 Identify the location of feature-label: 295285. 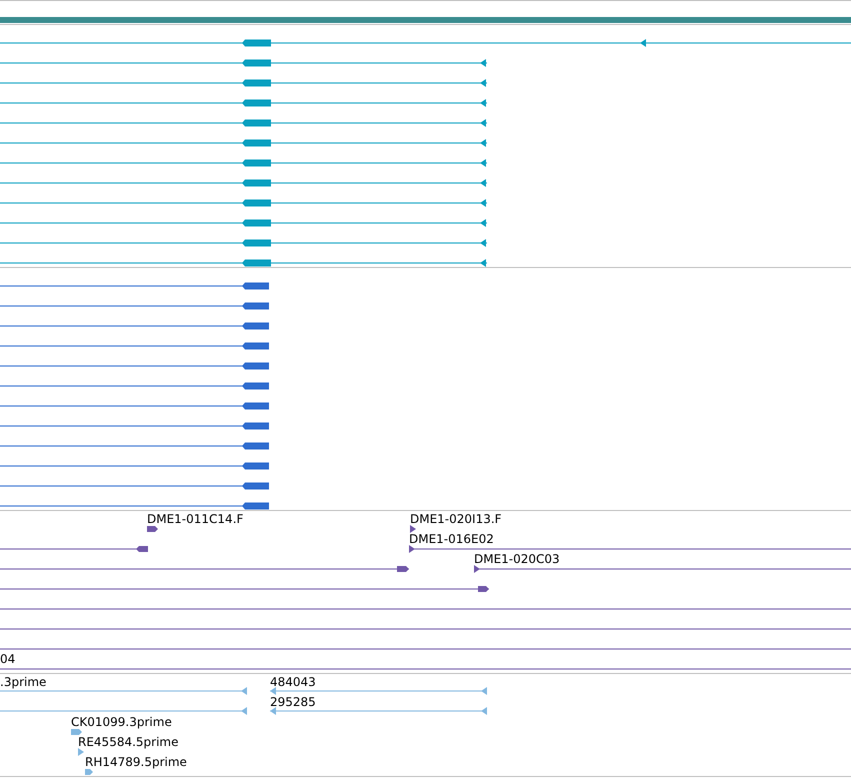
(293, 702).